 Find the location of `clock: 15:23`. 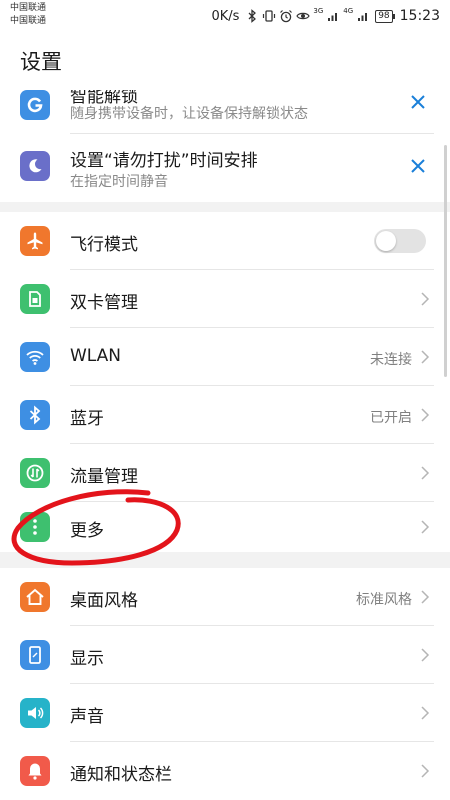

clock: 15:23 is located at coordinates (419, 16).